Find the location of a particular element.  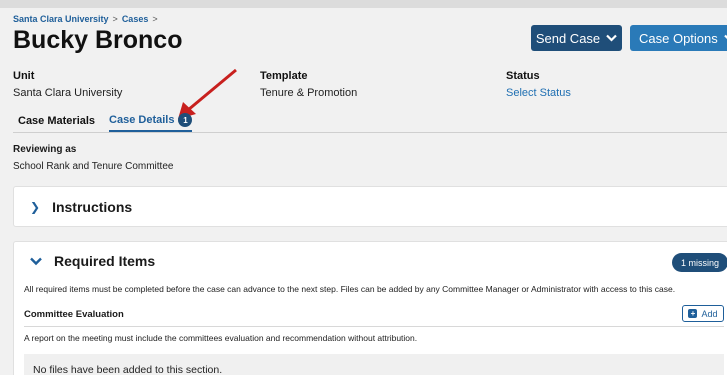

tab-label: Case Details is located at coordinates (142, 120).